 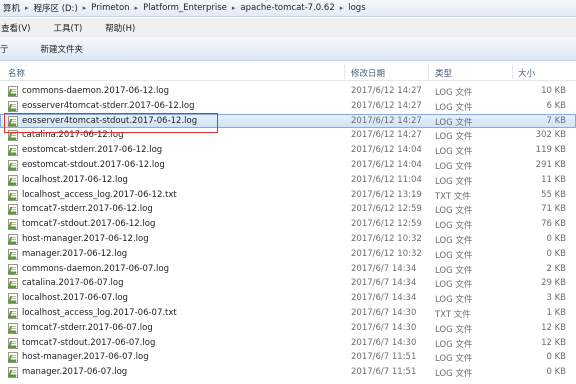 I want to click on file-name: eostomcat-stdout.2017-06-12.log, so click(x=93, y=164).